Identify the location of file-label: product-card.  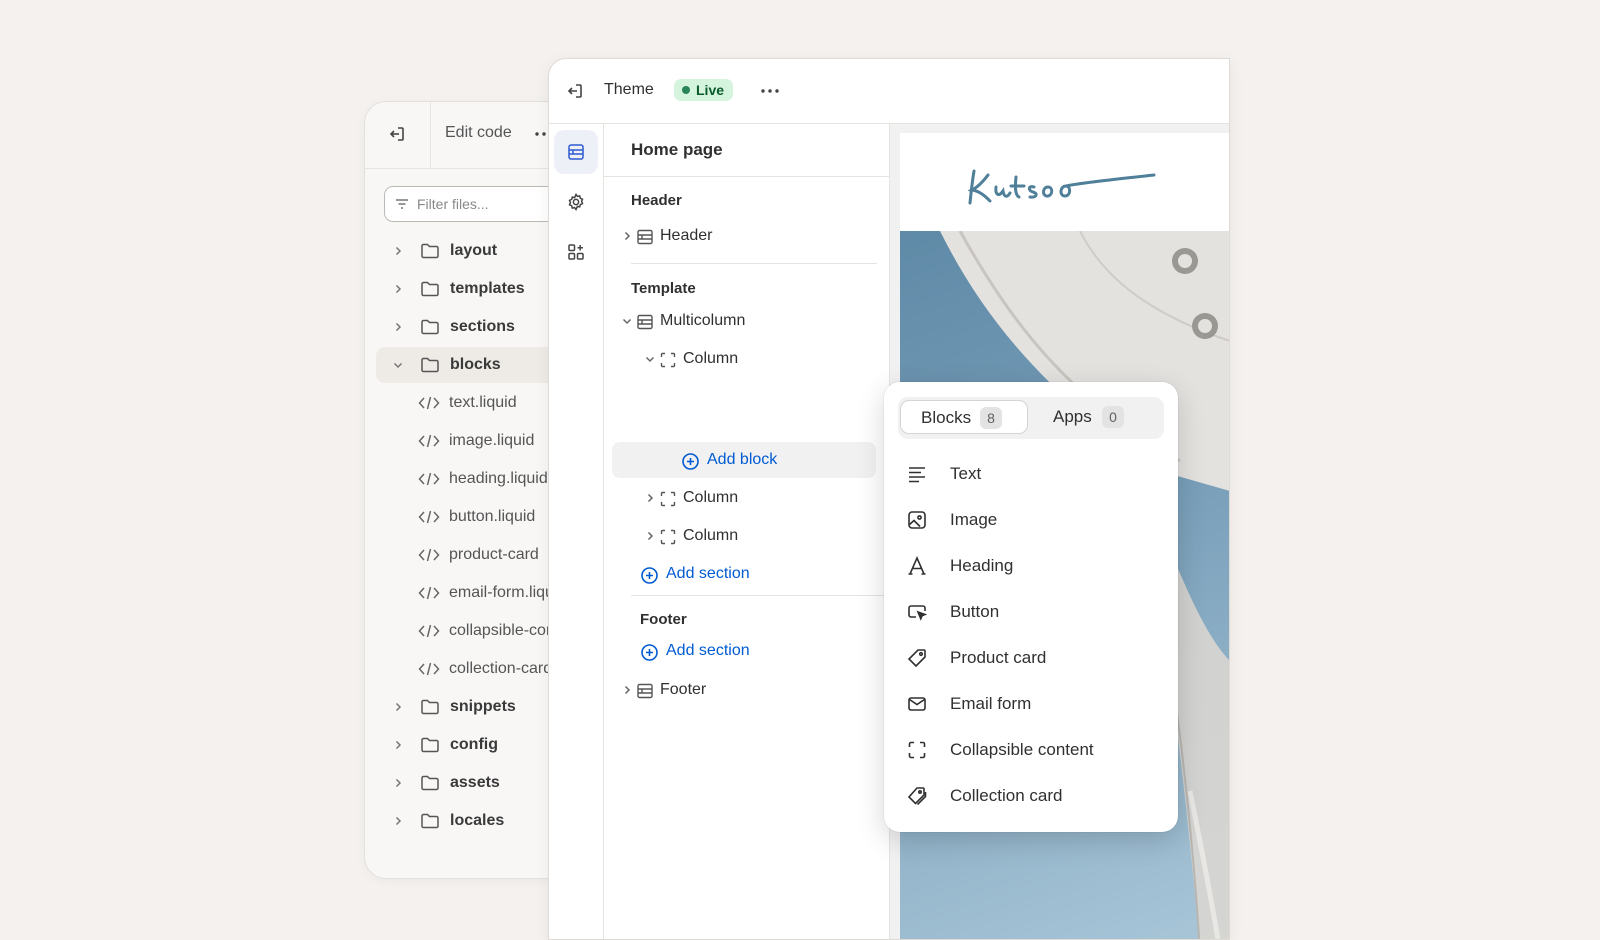
(494, 554).